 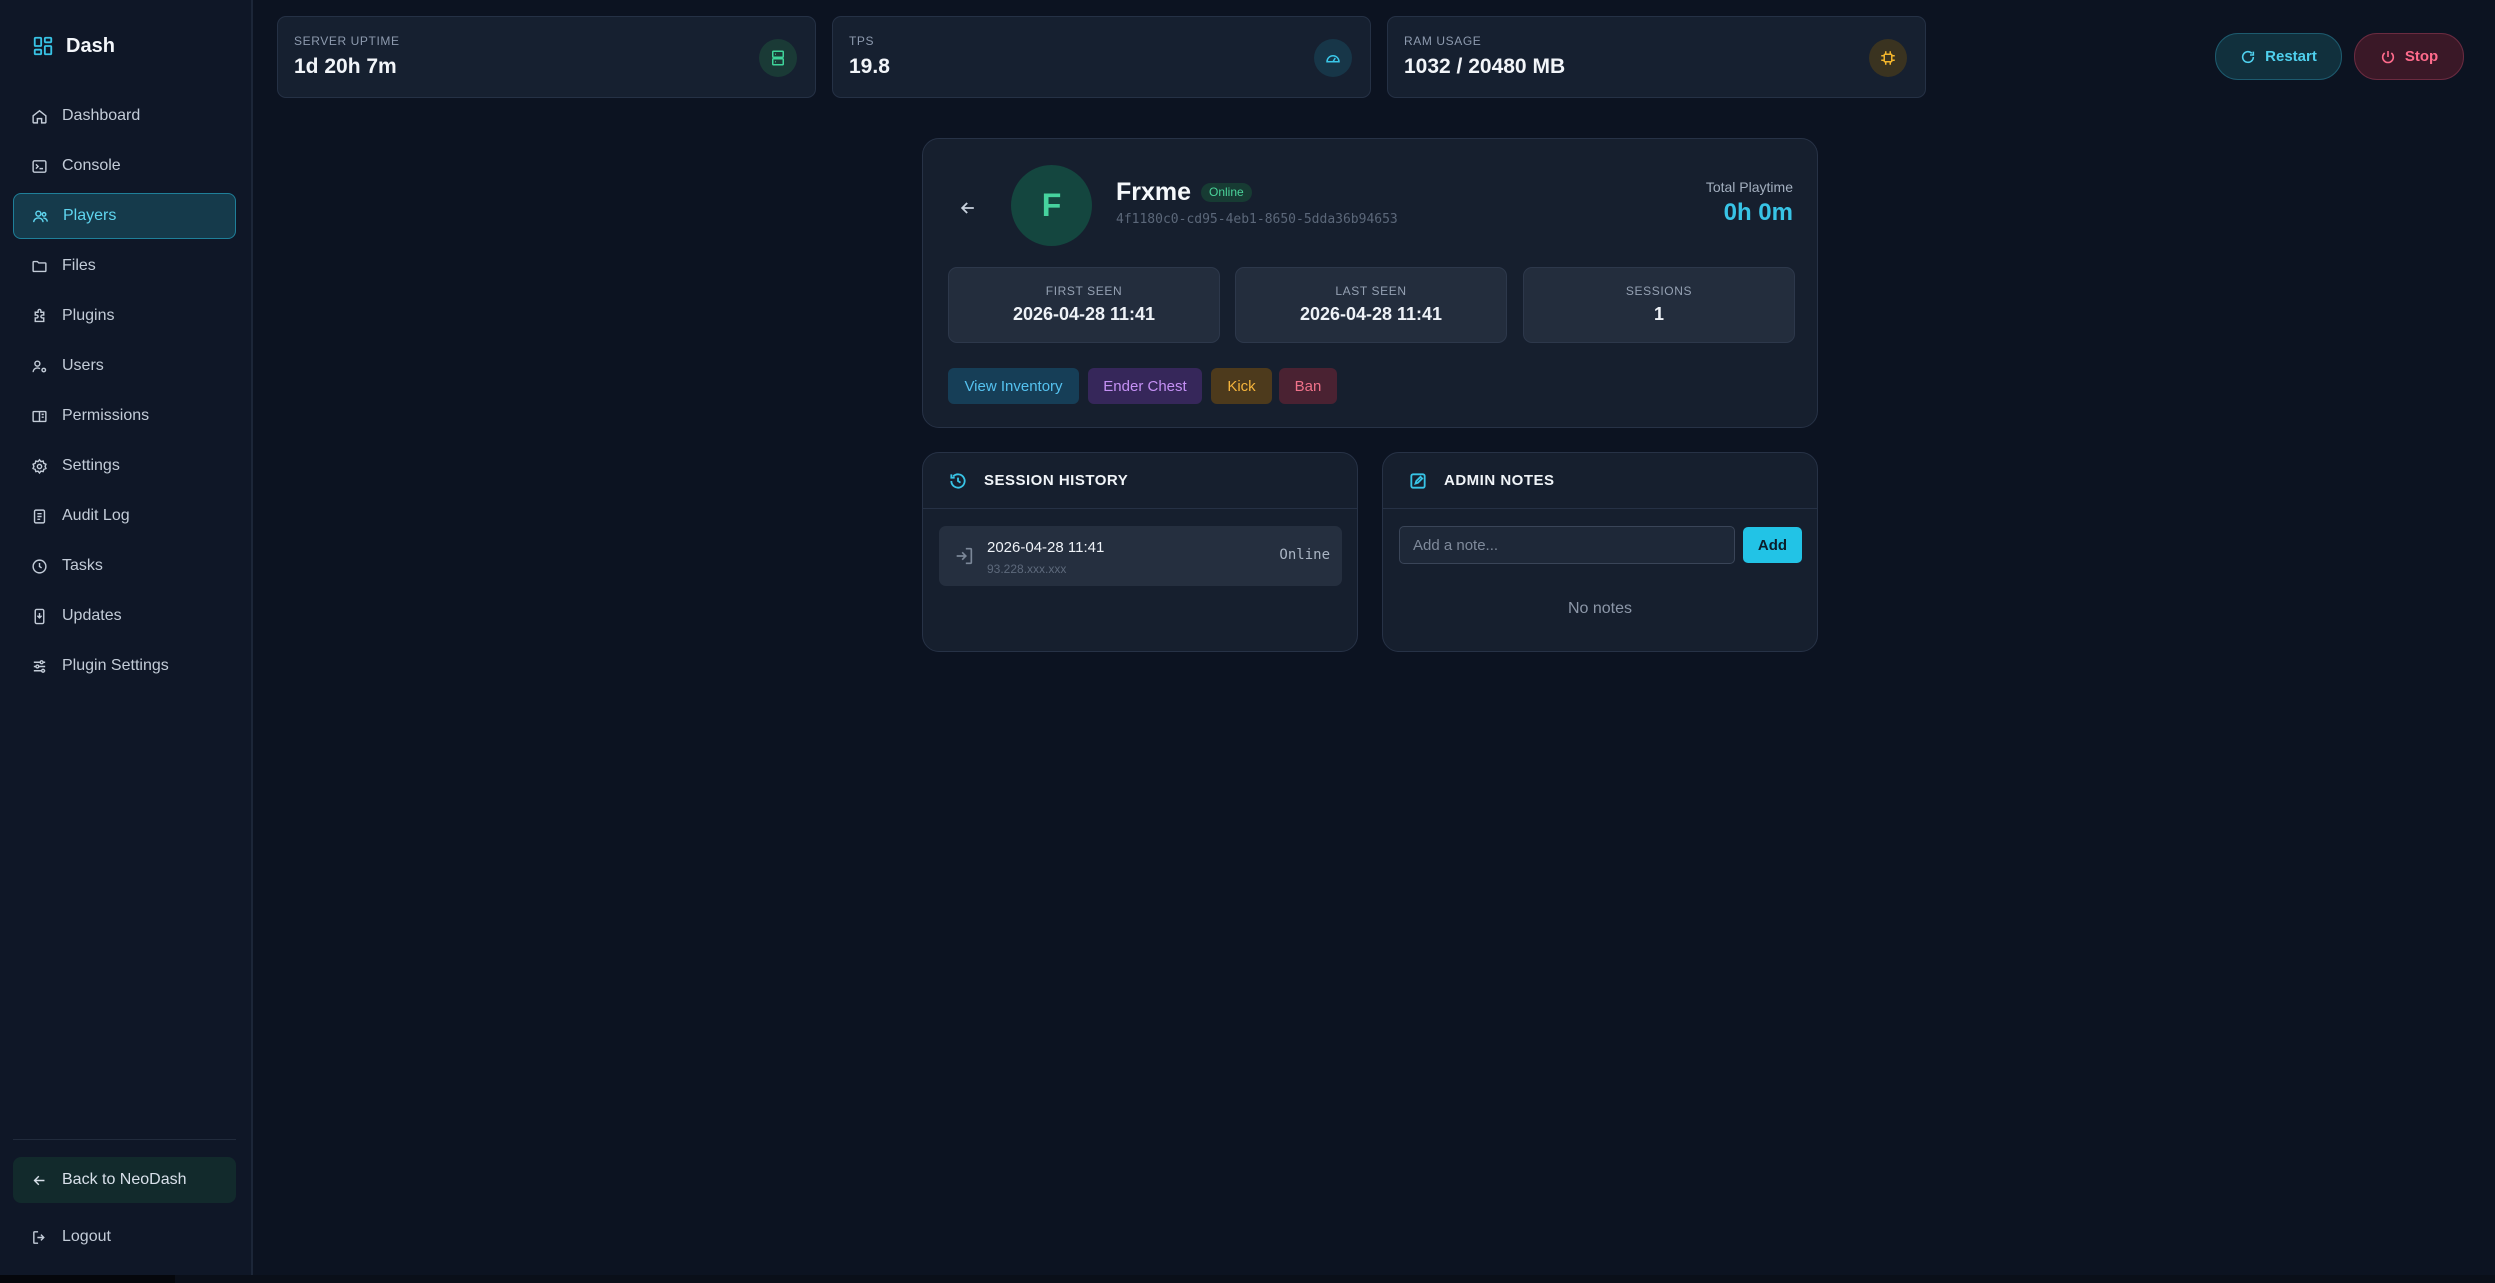 I want to click on session-history-title: SESSION HISTORY, so click(x=1056, y=480).